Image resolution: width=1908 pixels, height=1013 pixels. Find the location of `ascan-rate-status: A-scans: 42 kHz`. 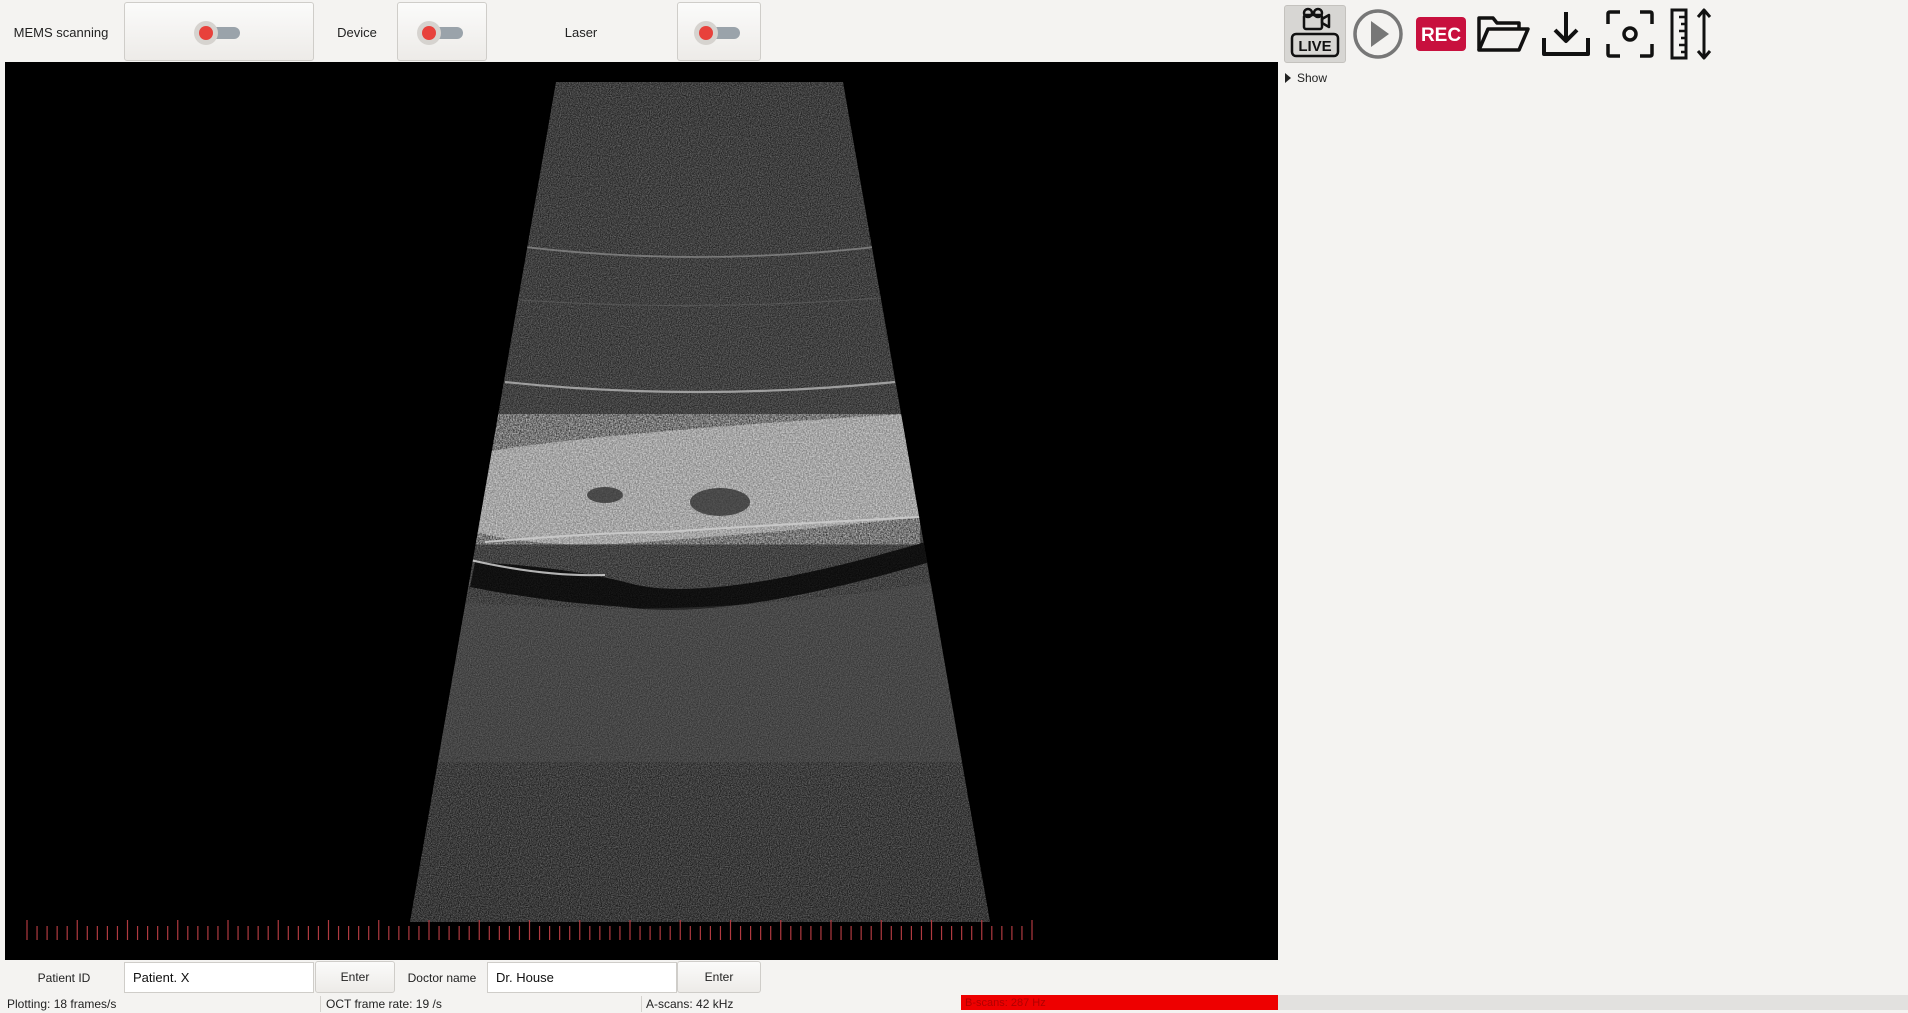

ascan-rate-status: A-scans: 42 kHz is located at coordinates (690, 1003).